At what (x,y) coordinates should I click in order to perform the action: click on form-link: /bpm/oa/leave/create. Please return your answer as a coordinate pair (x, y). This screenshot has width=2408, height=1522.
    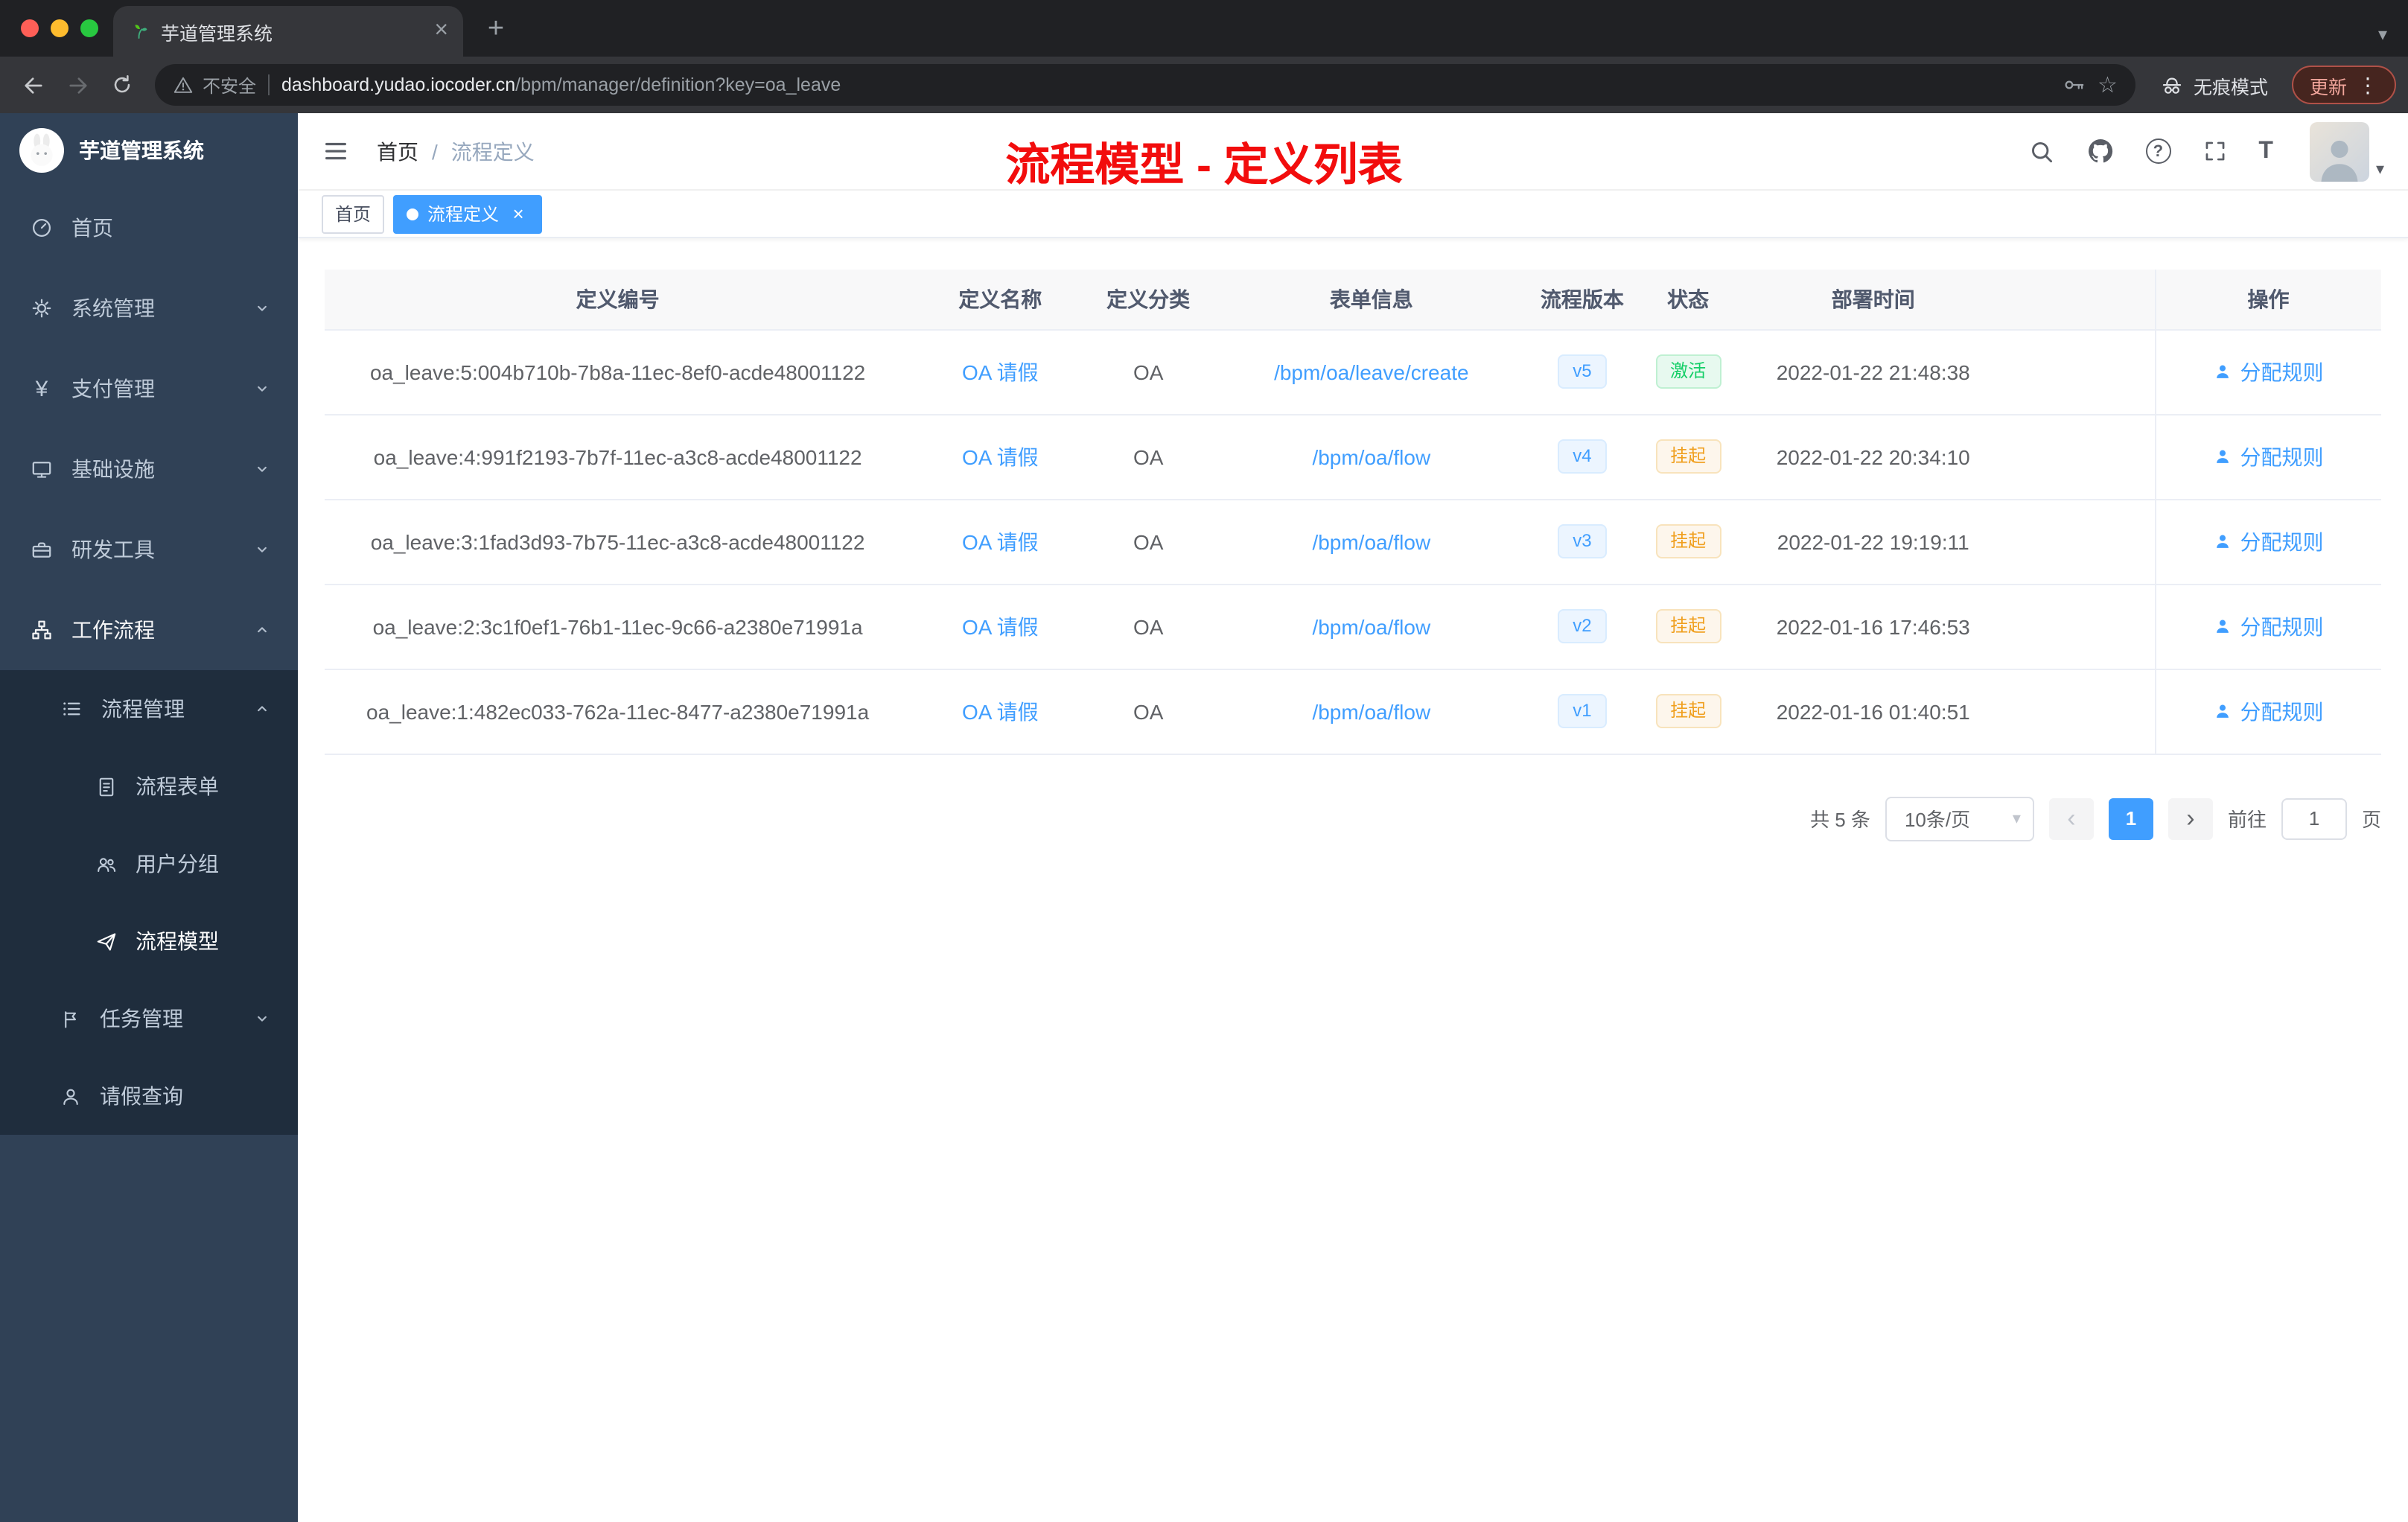
    Looking at the image, I should click on (1371, 371).